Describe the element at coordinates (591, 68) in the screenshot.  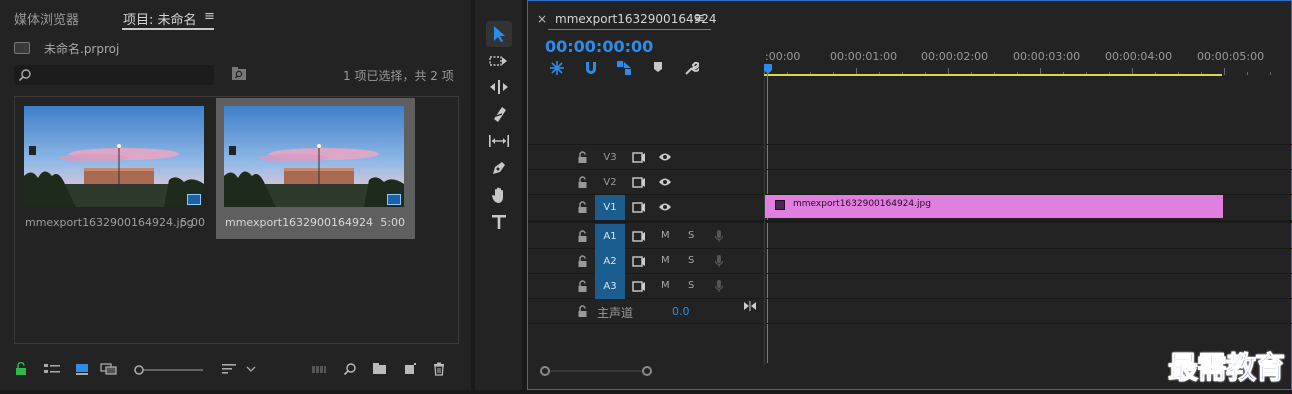
I see `snap-magnet-icon` at that location.